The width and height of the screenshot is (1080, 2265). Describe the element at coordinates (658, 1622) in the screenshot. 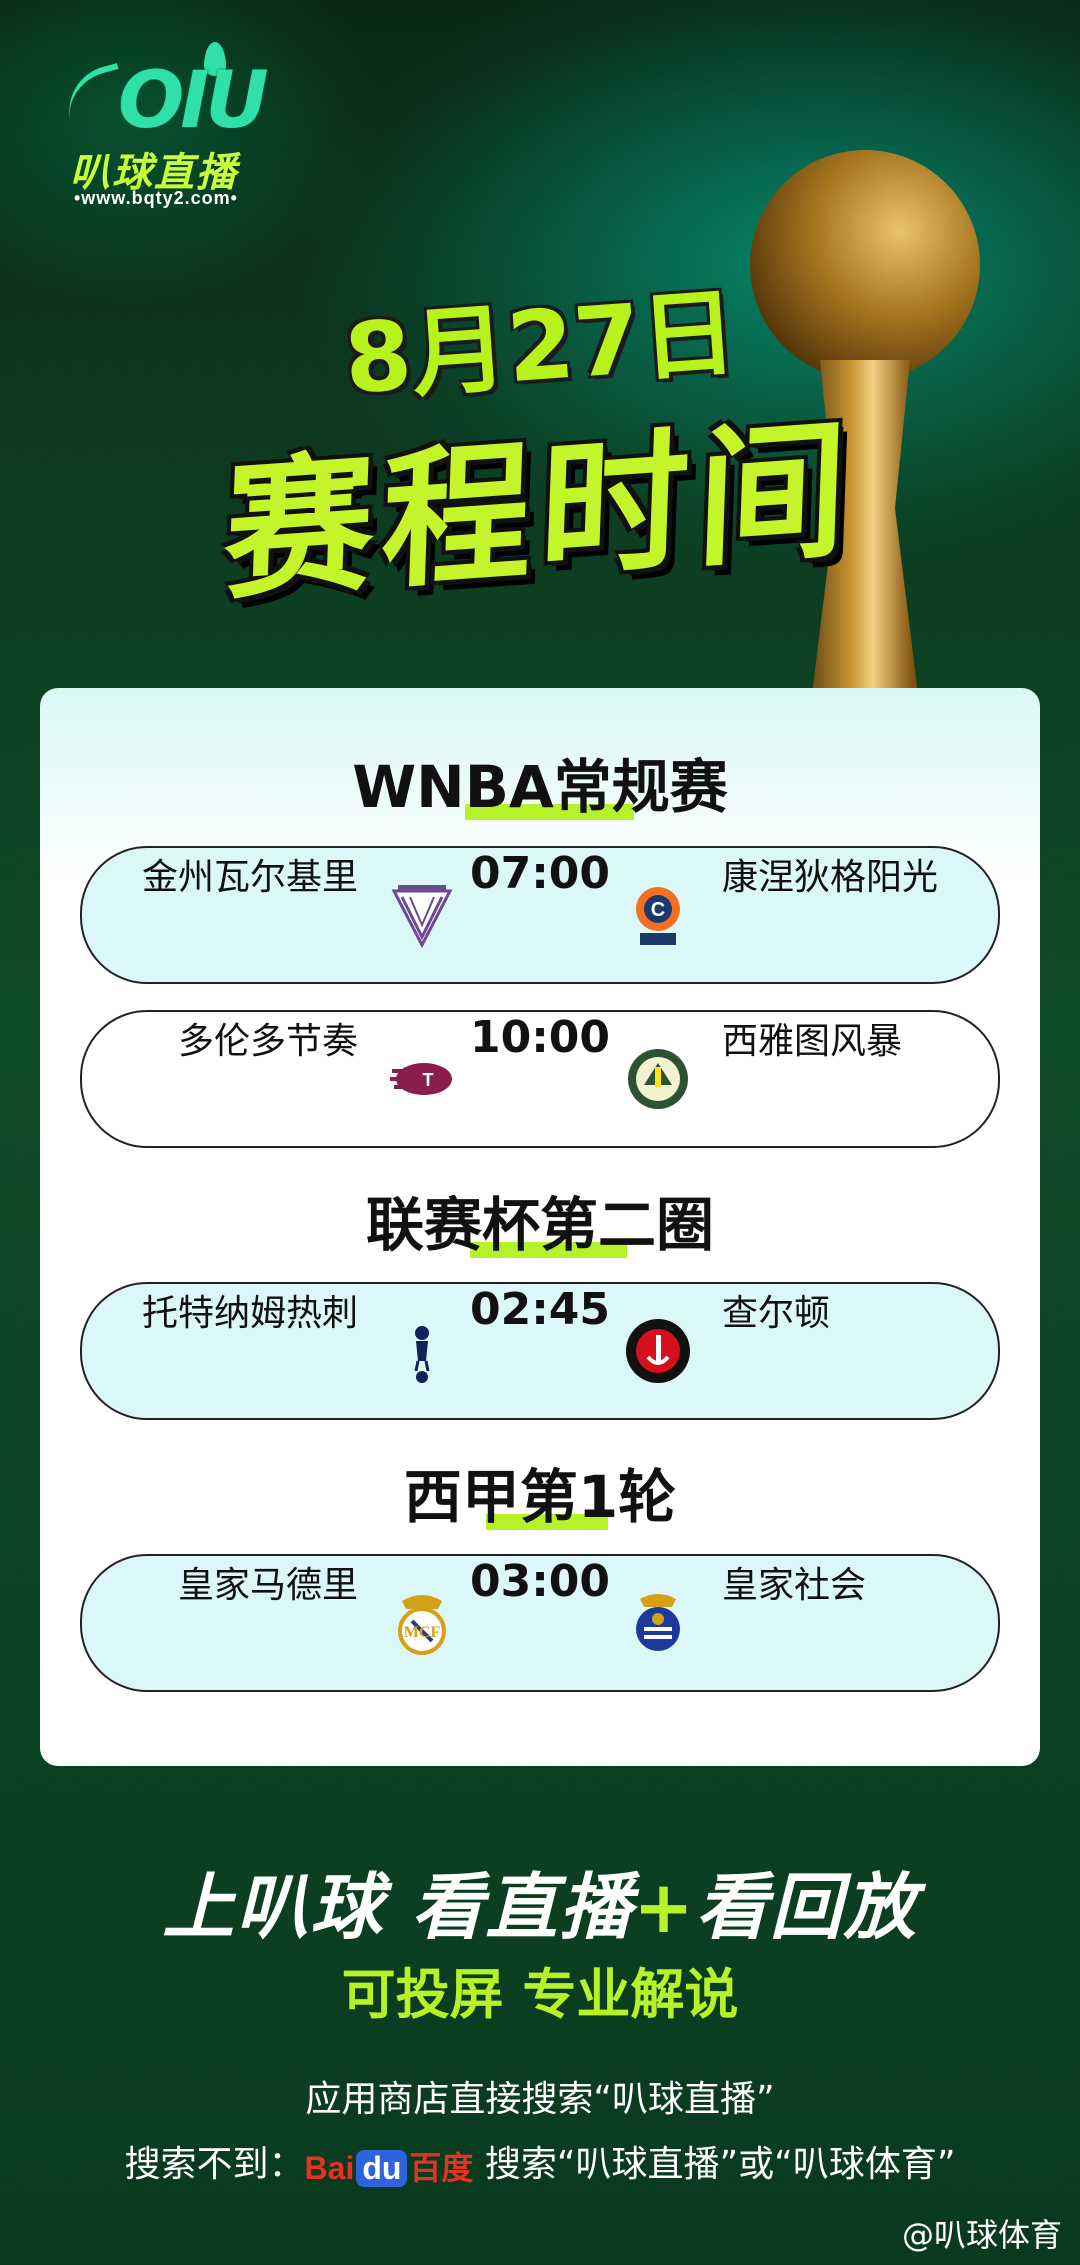

I see `real-sociedad-logo-icon` at that location.